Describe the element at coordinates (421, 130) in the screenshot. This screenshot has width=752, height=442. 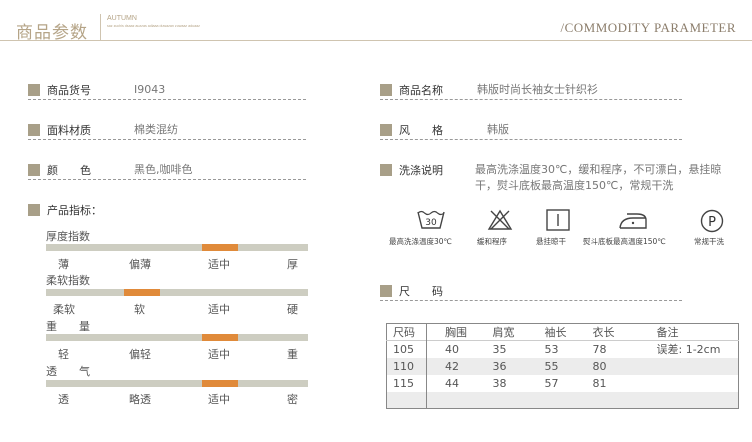
I see `param-label: 风 格` at that location.